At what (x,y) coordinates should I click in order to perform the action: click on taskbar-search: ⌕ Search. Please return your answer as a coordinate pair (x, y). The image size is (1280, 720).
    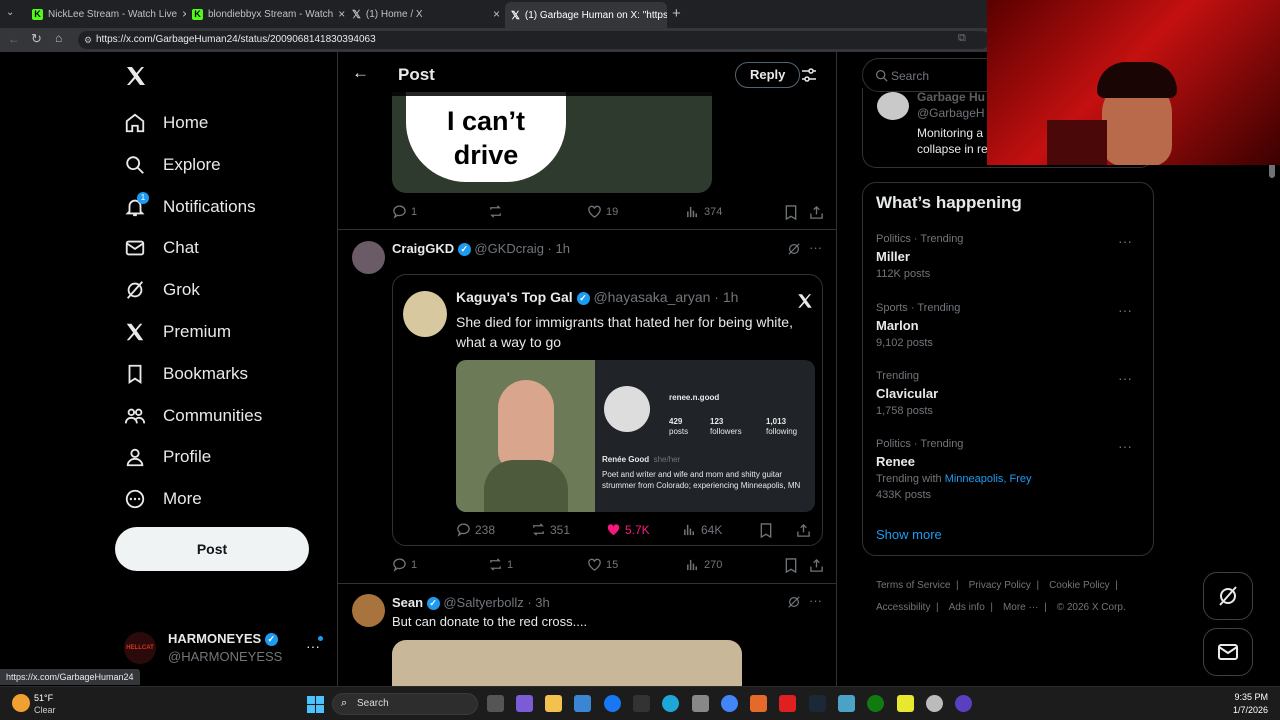
    Looking at the image, I should click on (405, 704).